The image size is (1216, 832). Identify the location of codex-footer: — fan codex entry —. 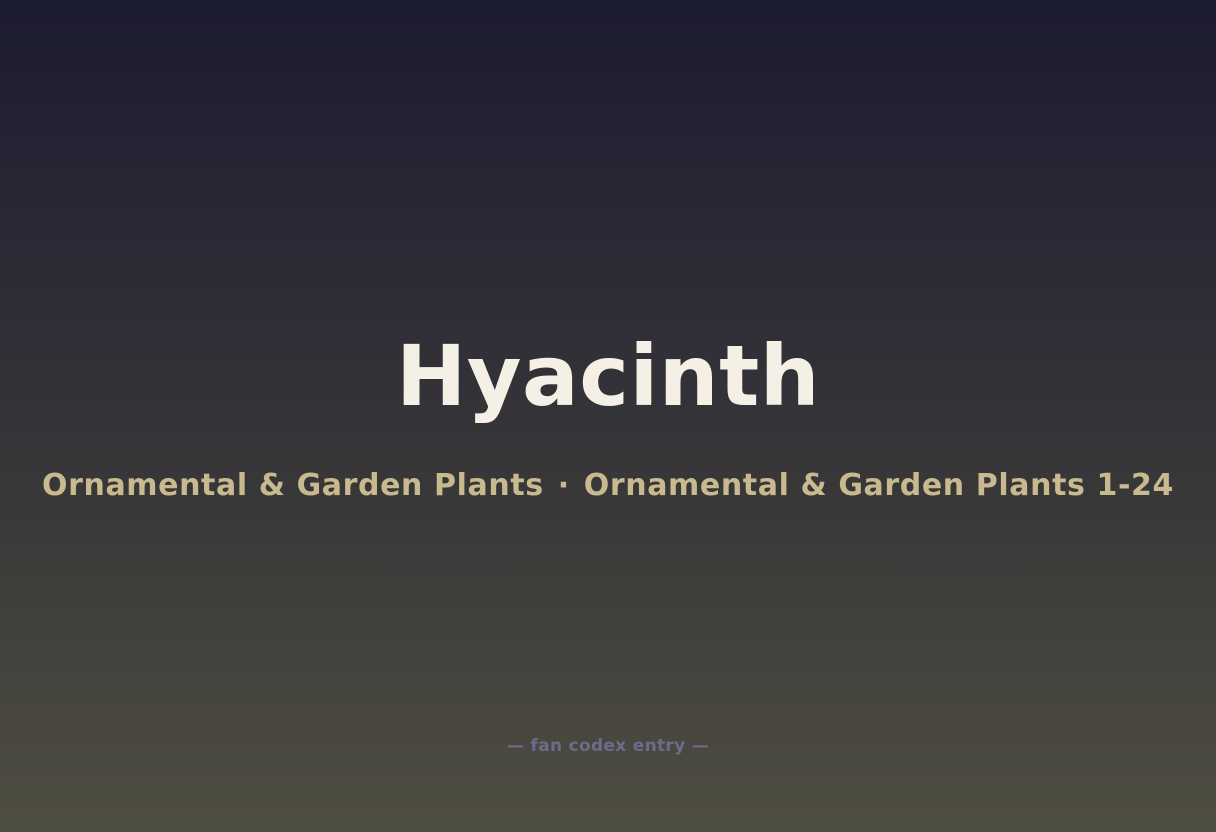
(608, 746).